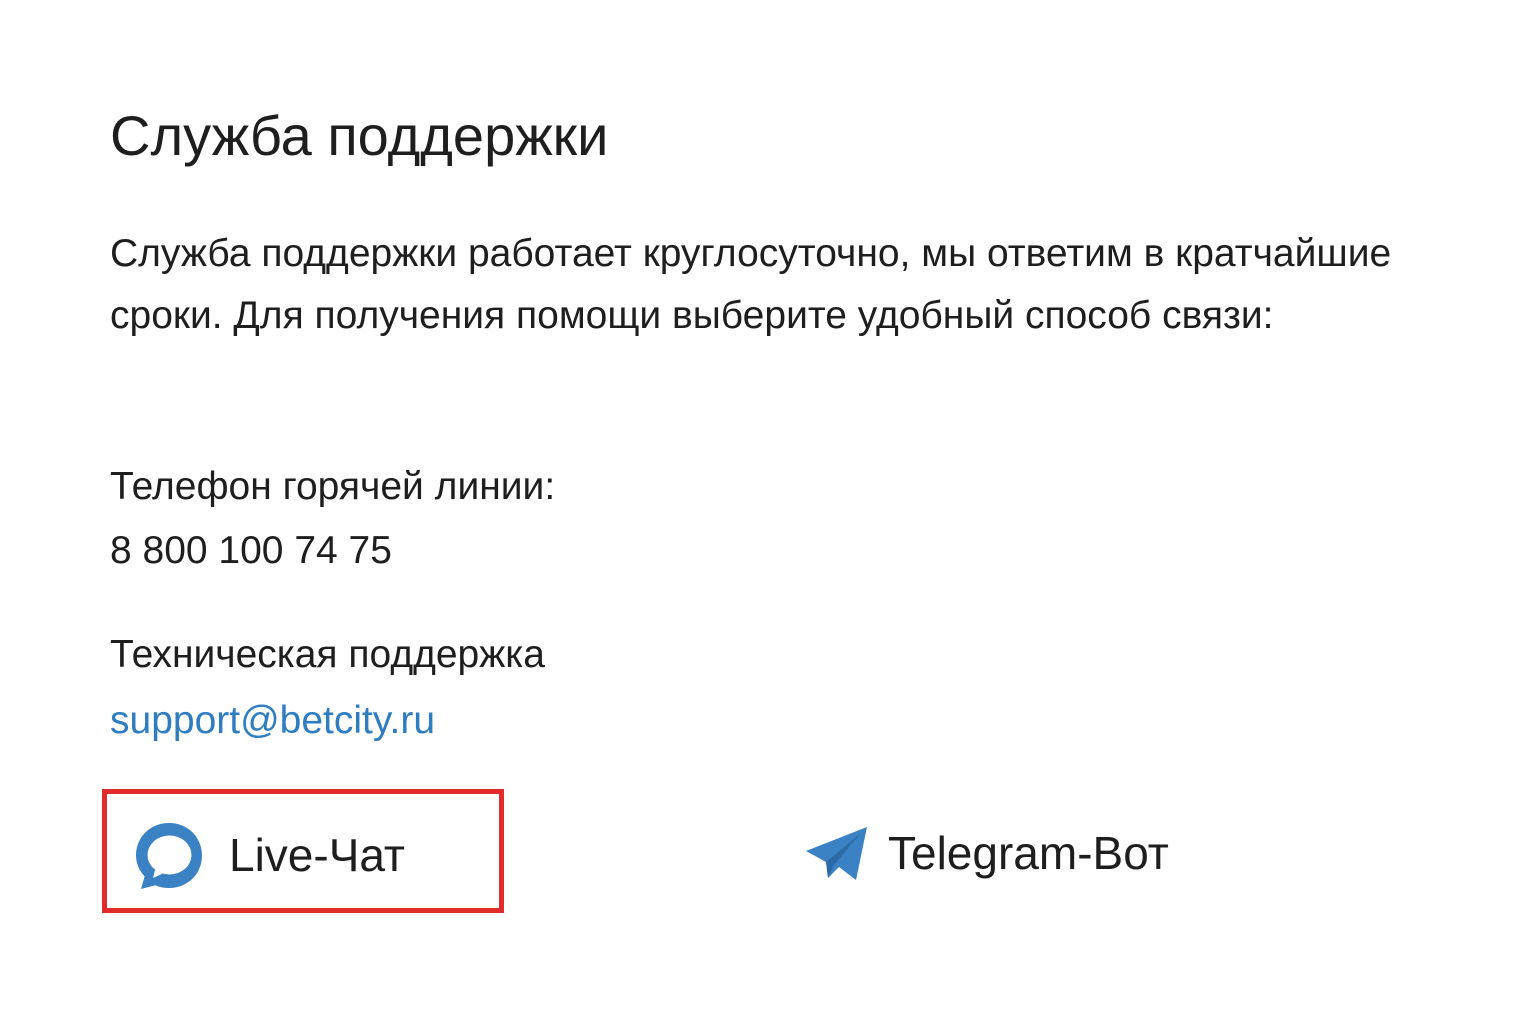 The height and width of the screenshot is (1024, 1536). What do you see at coordinates (1028, 853) in the screenshot?
I see `telegram-bot-label: Telegram-Bот` at bounding box center [1028, 853].